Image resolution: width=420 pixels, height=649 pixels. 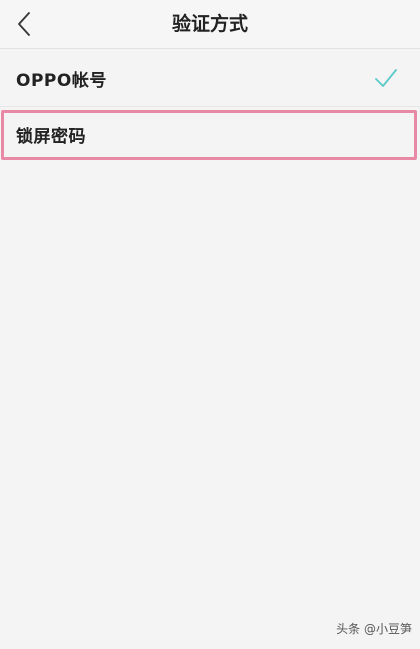 What do you see at coordinates (386, 78) in the screenshot?
I see `checkmark-icon` at bounding box center [386, 78].